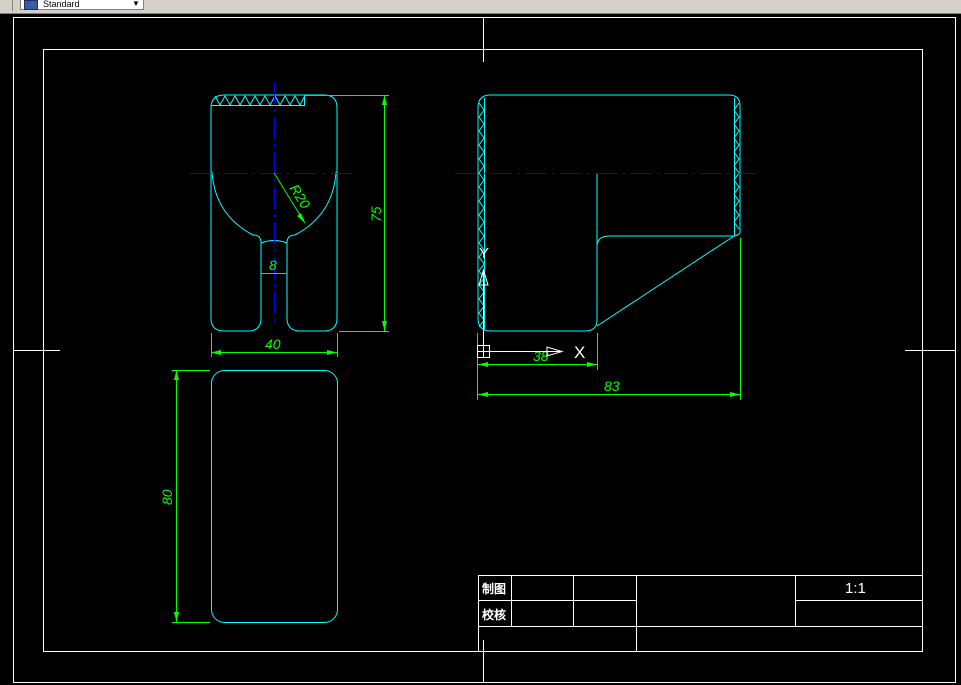 This screenshot has width=961, height=685. Describe the element at coordinates (579, 352) in the screenshot. I see `ucs-x-label: X` at that location.